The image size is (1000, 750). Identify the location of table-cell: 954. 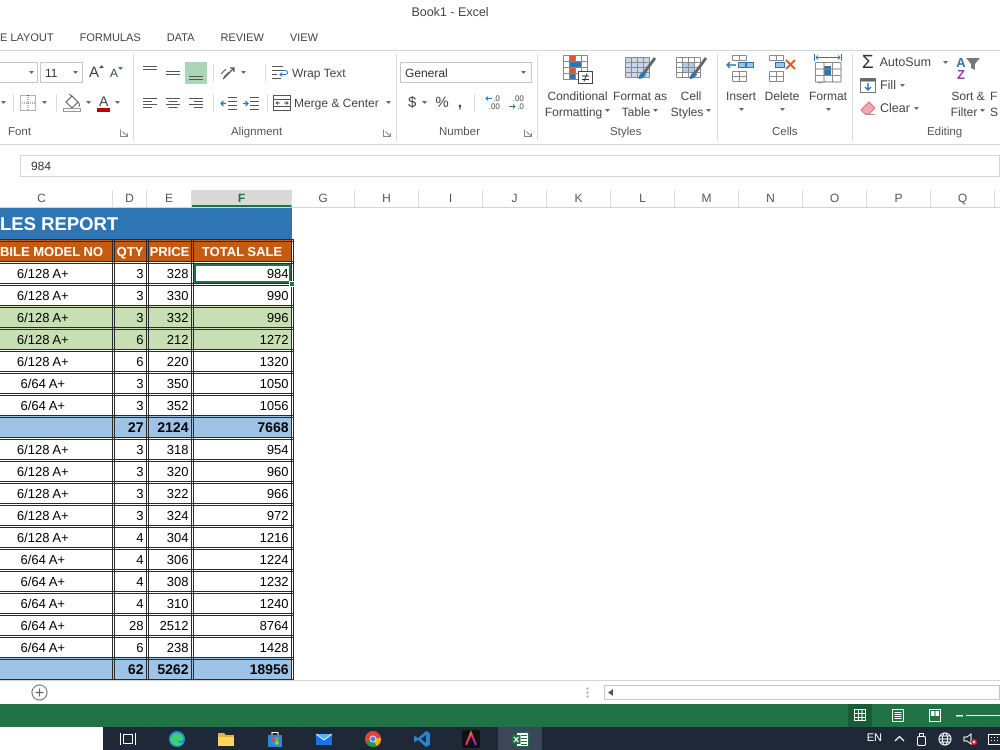
(242, 449).